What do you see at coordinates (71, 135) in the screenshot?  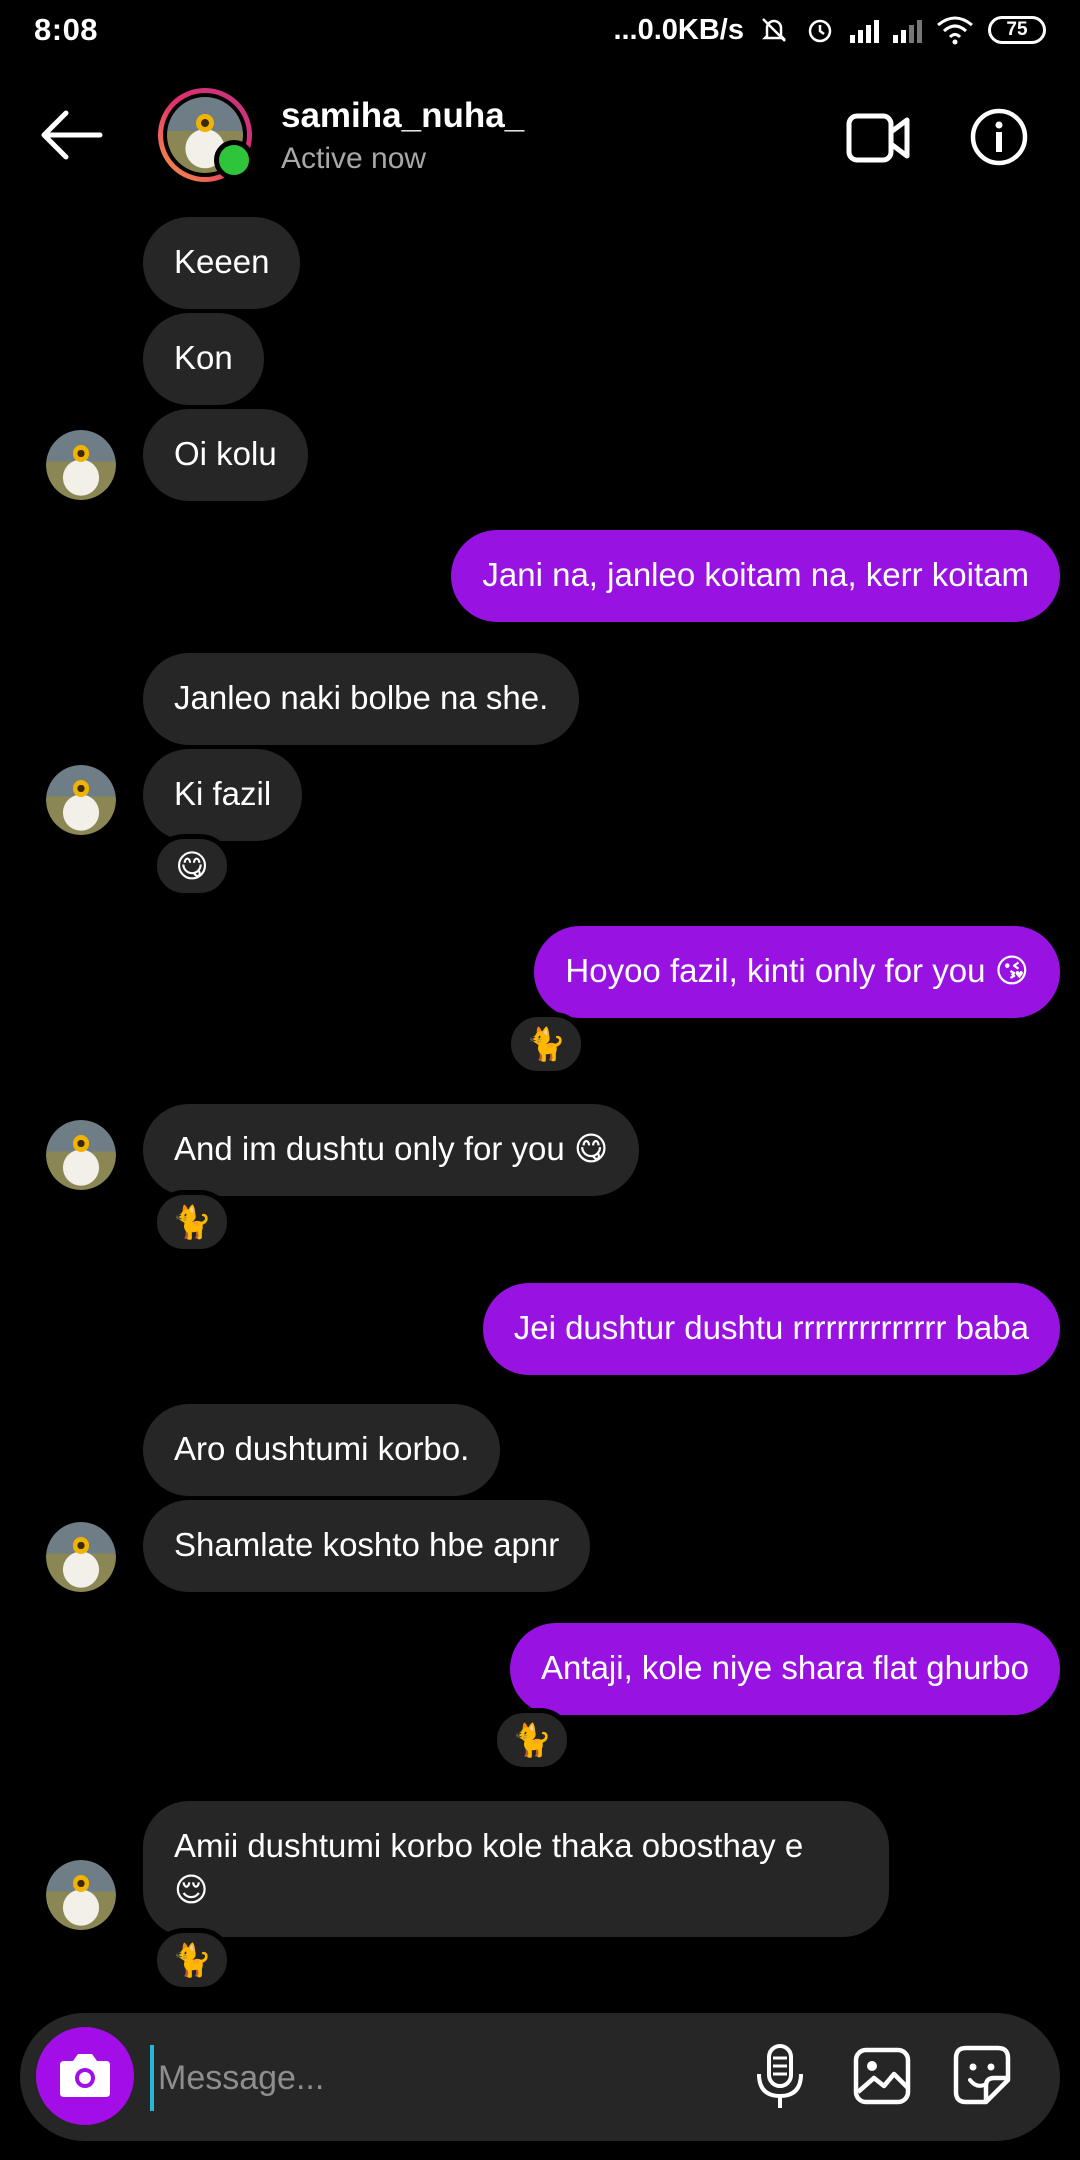 I see `back-arrow-icon` at bounding box center [71, 135].